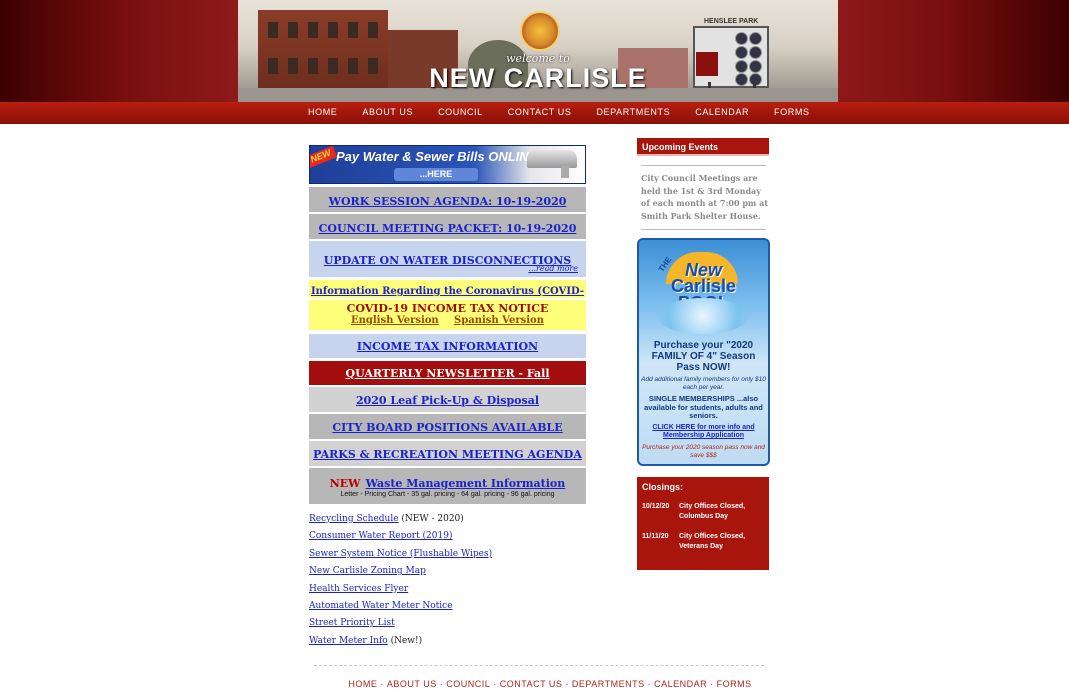 The height and width of the screenshot is (700, 1069). What do you see at coordinates (459, 644) in the screenshot?
I see `list-item: Water Meter Info (New!)` at bounding box center [459, 644].